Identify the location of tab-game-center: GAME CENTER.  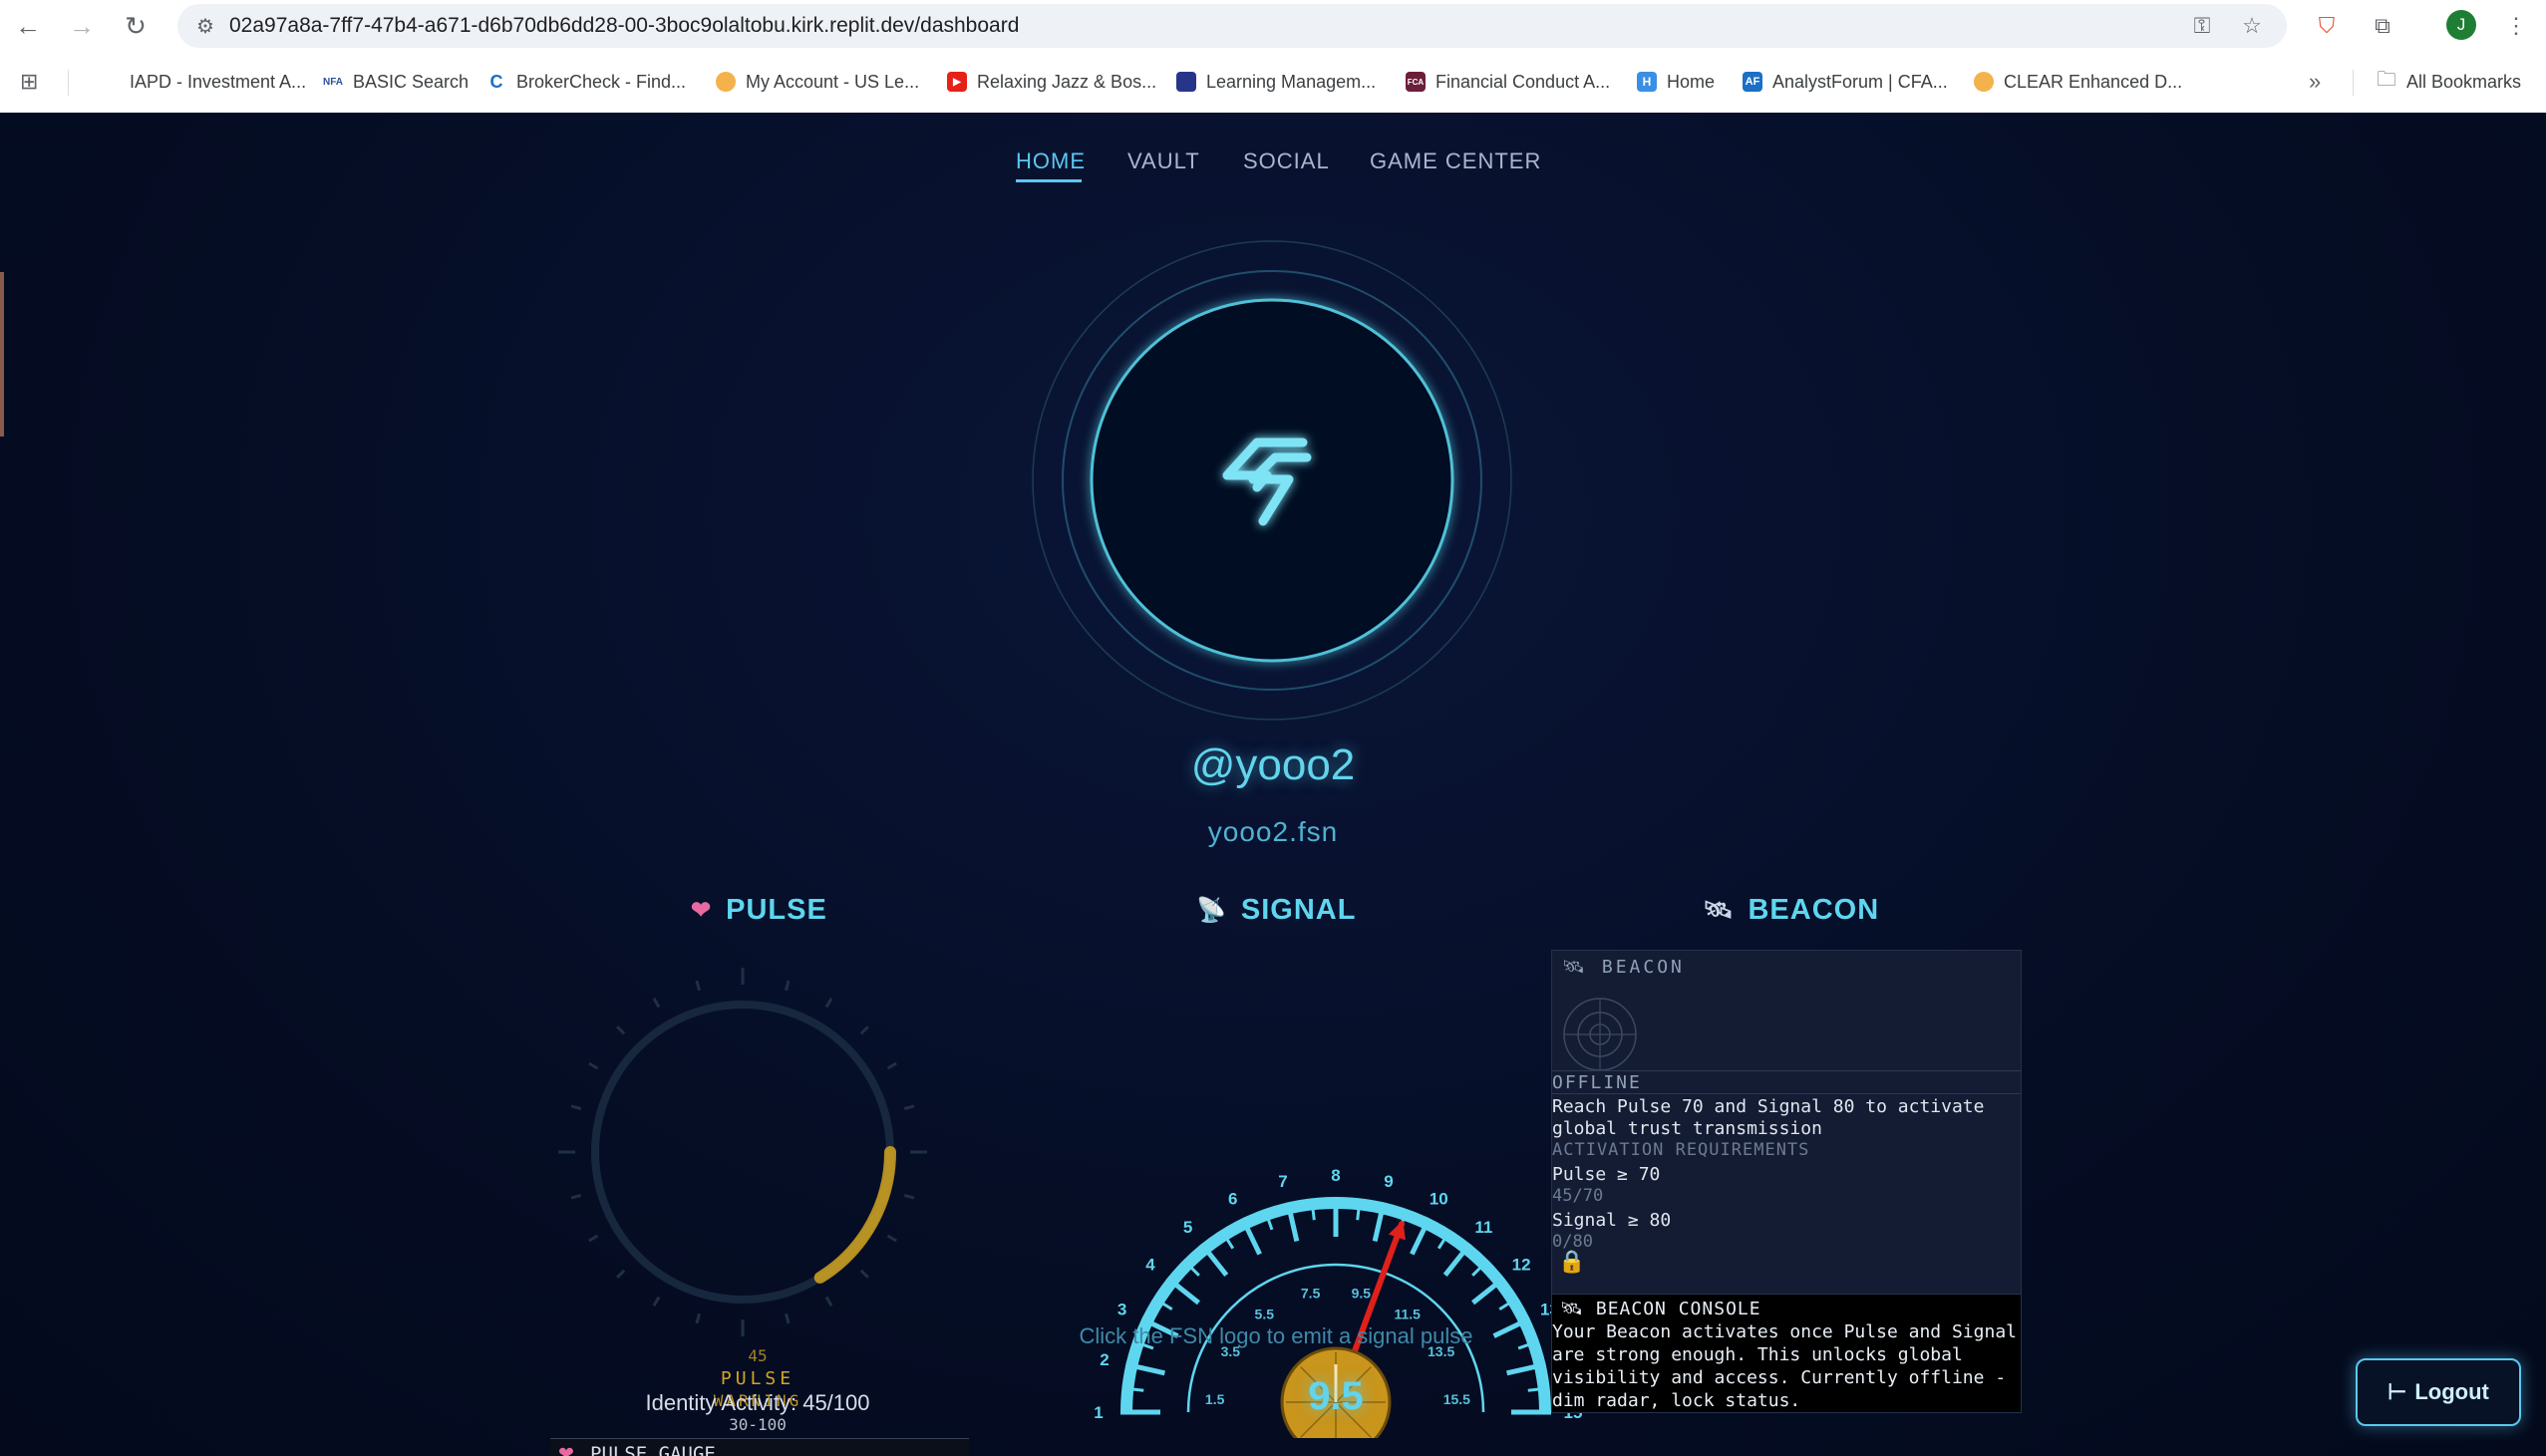
(1456, 161).